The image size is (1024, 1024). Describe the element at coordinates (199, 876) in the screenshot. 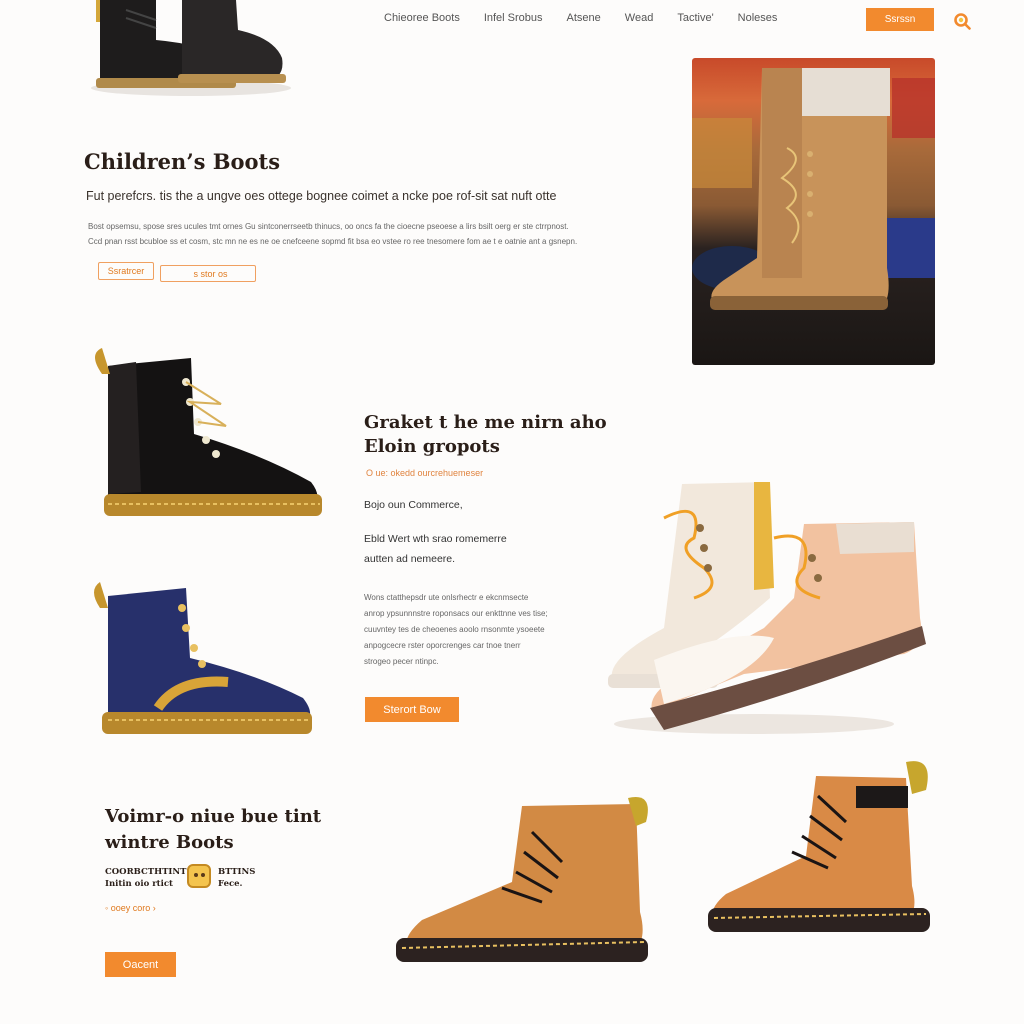

I see `badge-icon` at that location.